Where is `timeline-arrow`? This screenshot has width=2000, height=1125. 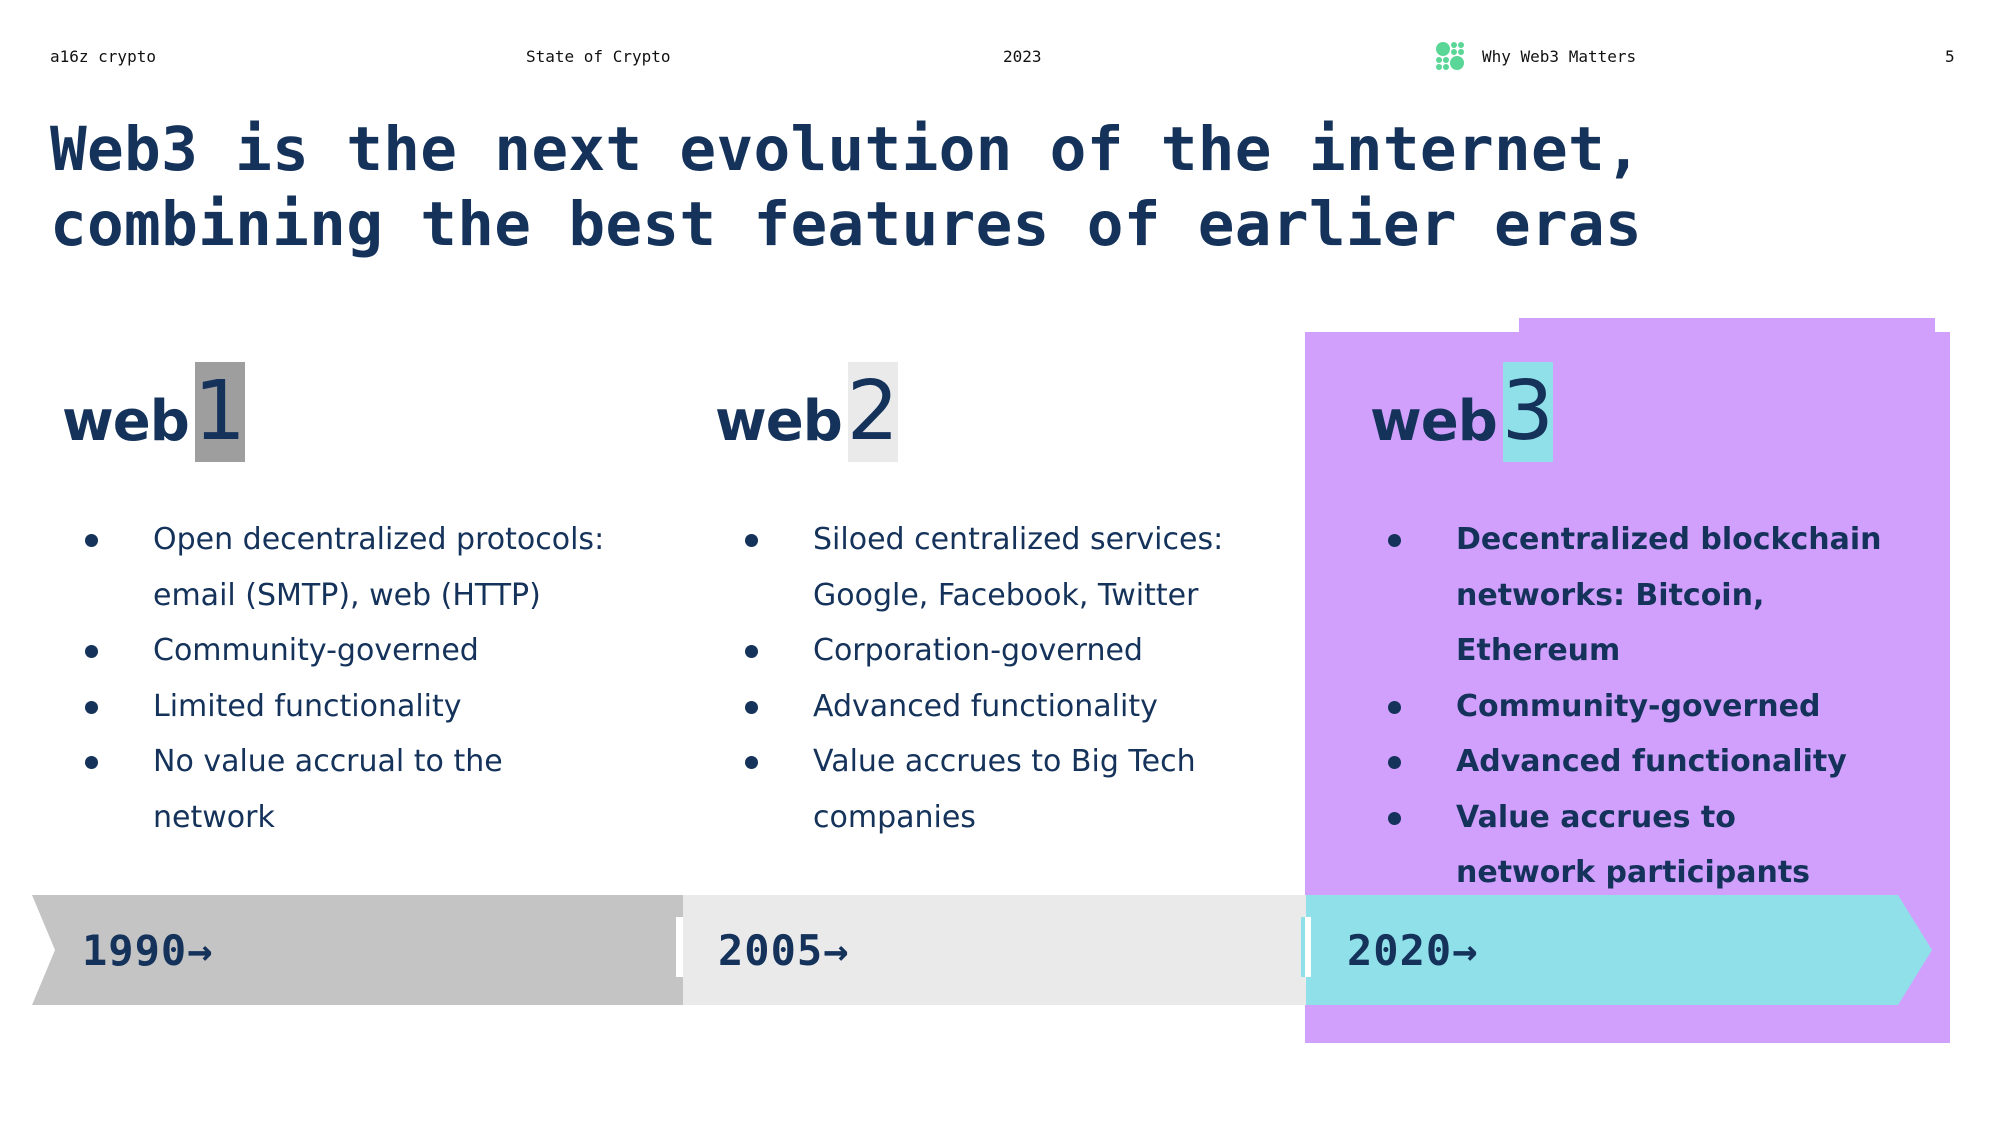 timeline-arrow is located at coordinates (982, 950).